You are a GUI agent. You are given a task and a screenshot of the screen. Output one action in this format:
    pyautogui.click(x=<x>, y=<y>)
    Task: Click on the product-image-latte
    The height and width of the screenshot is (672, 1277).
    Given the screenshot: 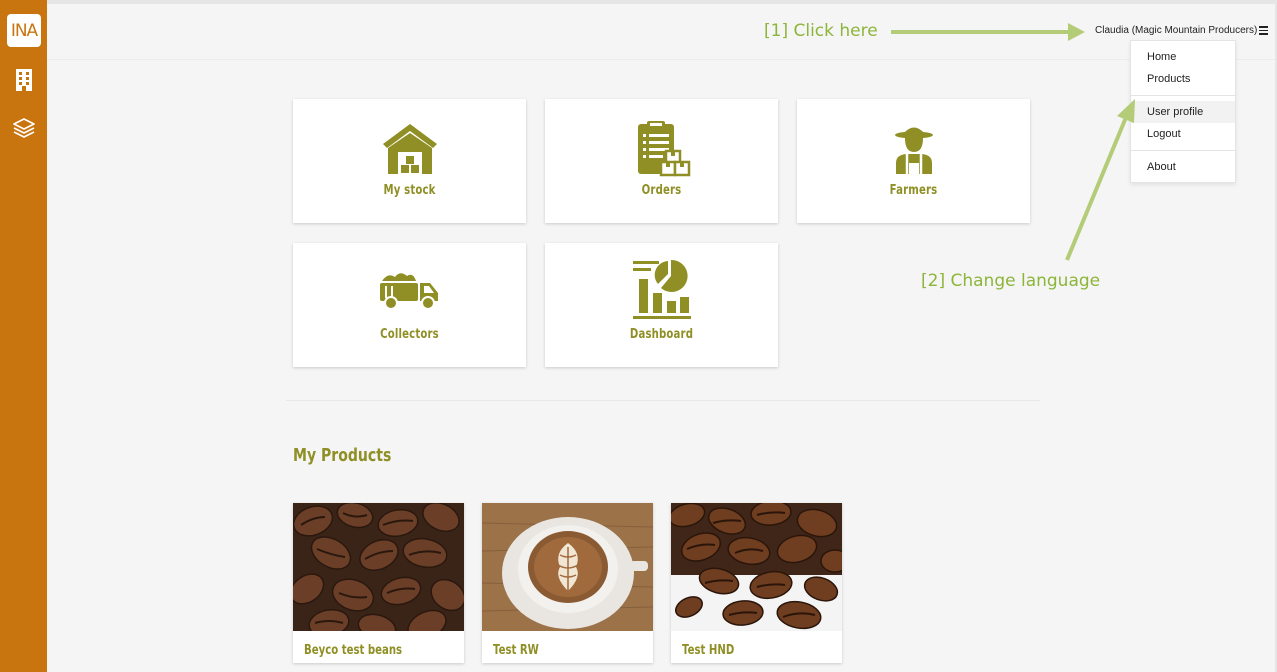 What is the action you would take?
    pyautogui.click(x=567, y=567)
    